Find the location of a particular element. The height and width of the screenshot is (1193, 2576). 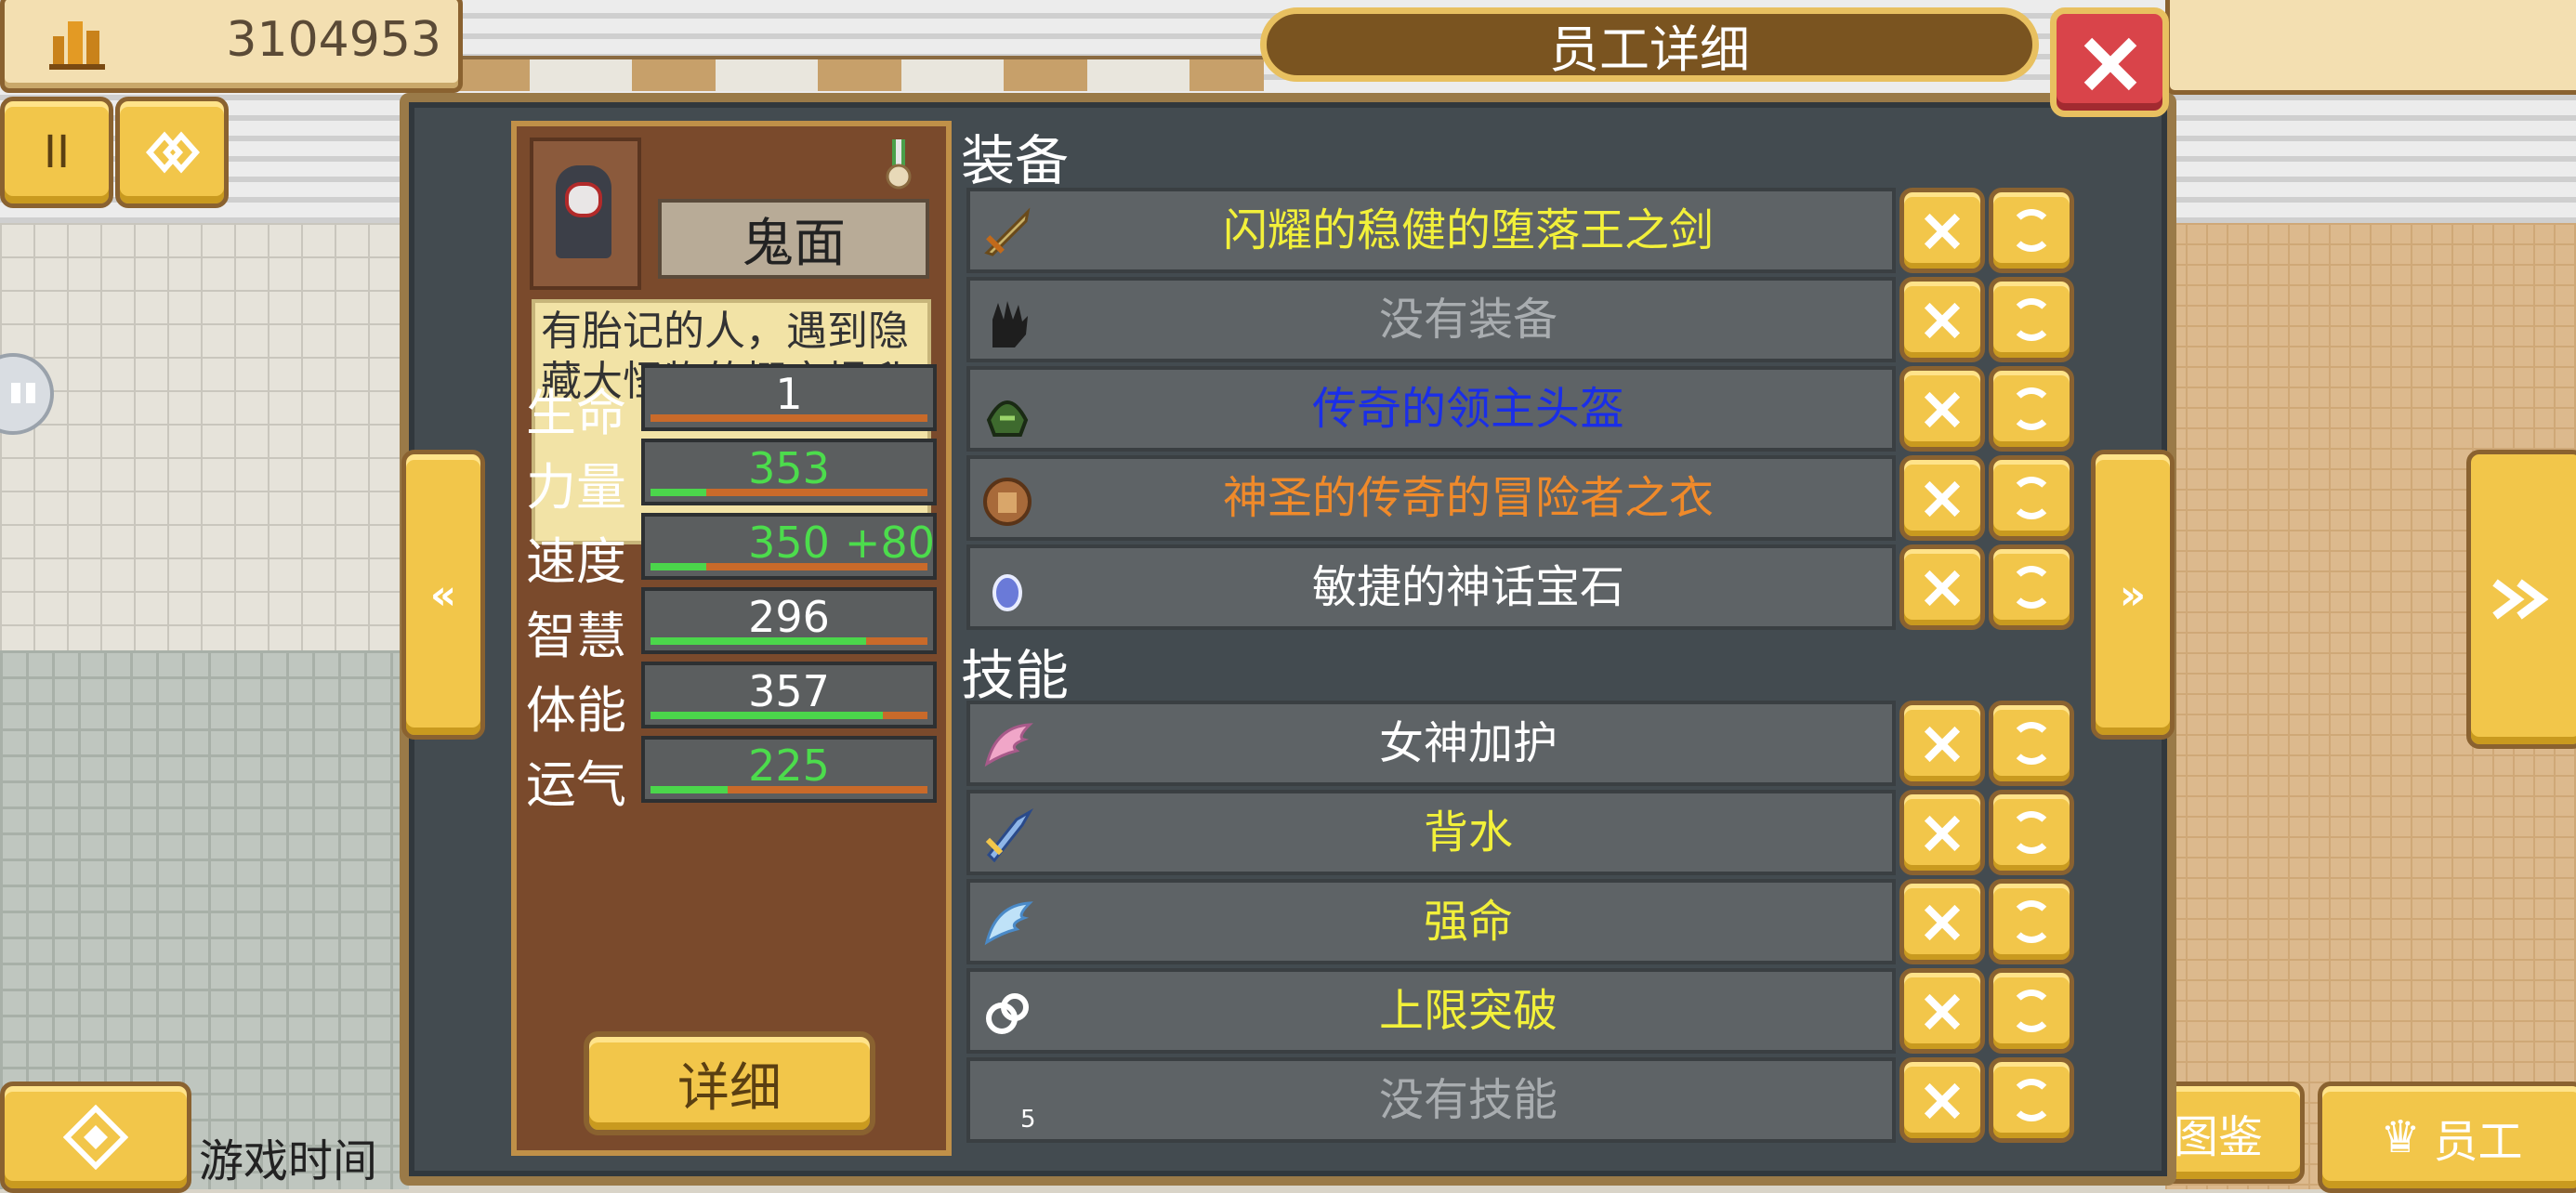

glove-icon is located at coordinates (1010, 324).